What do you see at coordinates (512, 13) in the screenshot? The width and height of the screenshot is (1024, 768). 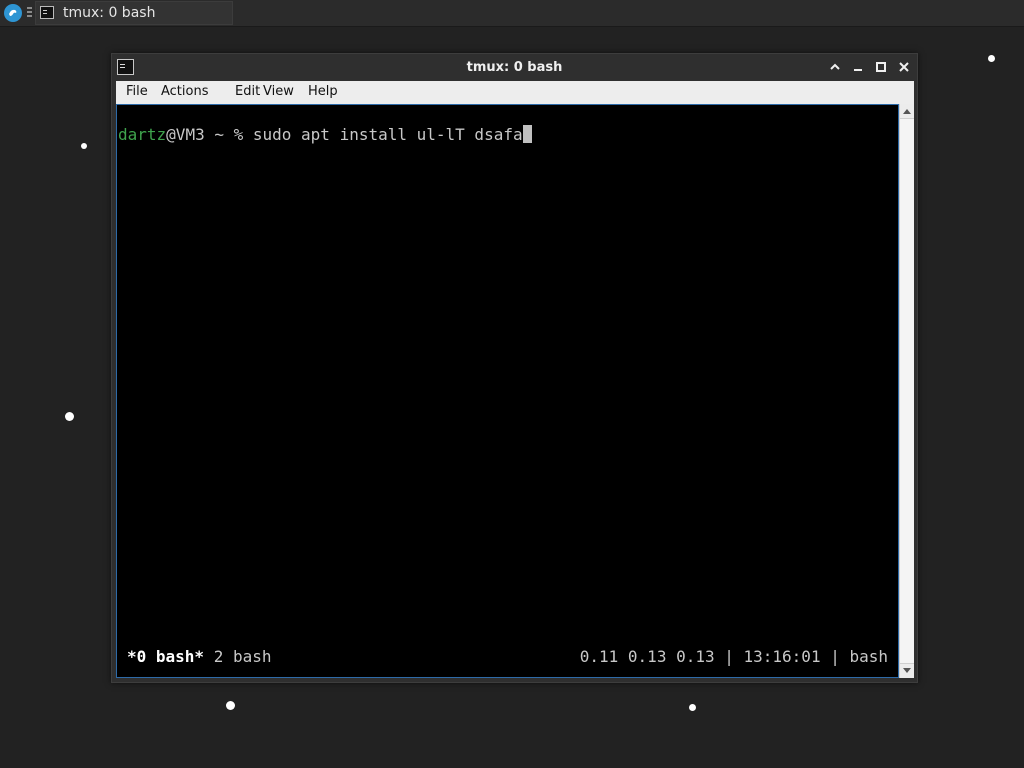 I see `taskbar: tmux: 0 bash` at bounding box center [512, 13].